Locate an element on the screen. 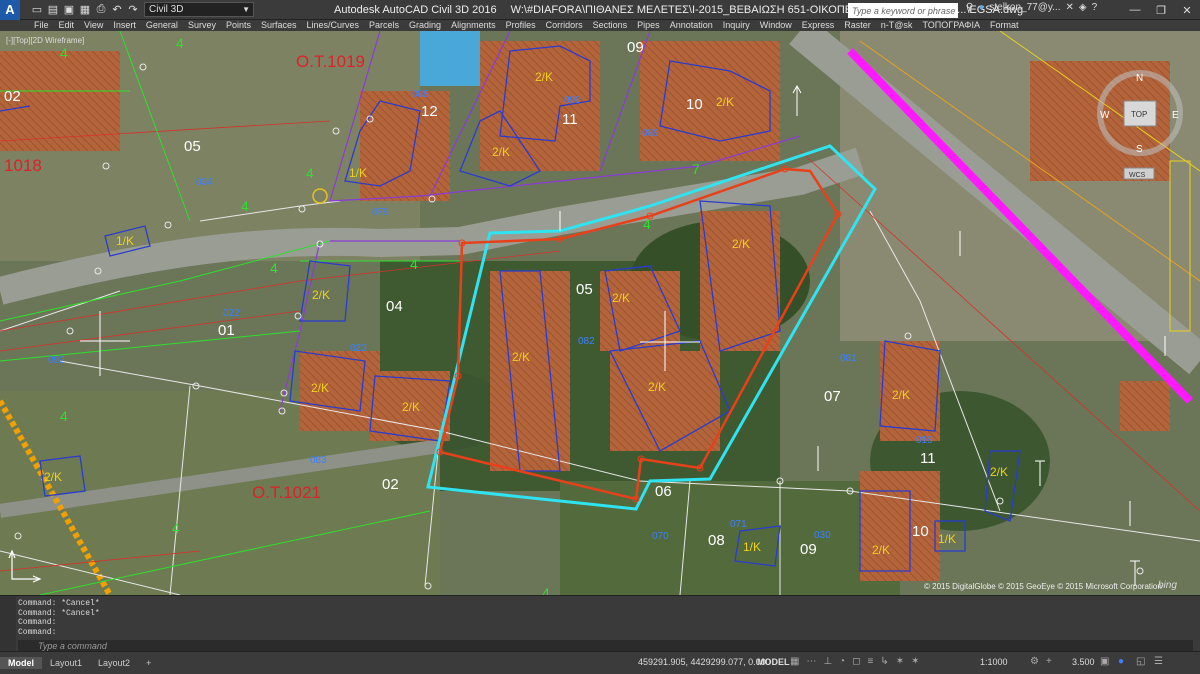  menu-insert: Insert is located at coordinates (124, 25).